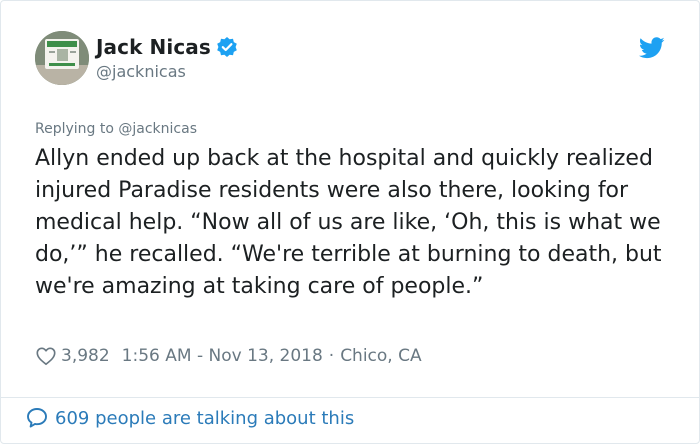 The height and width of the screenshot is (444, 700). I want to click on talking-about-link: 609 people are talking about this, so click(189, 418).